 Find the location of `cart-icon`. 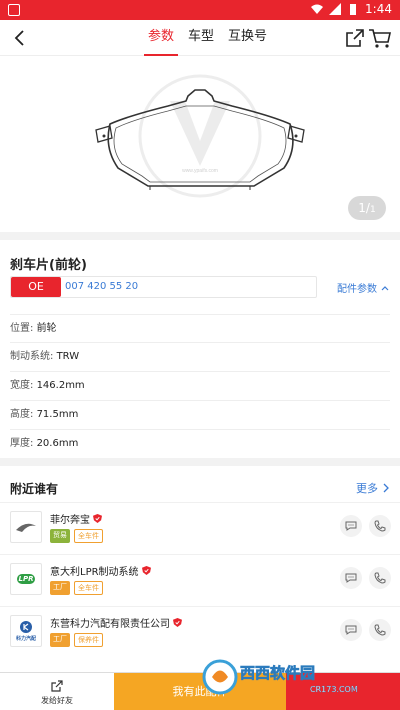

cart-icon is located at coordinates (380, 38).